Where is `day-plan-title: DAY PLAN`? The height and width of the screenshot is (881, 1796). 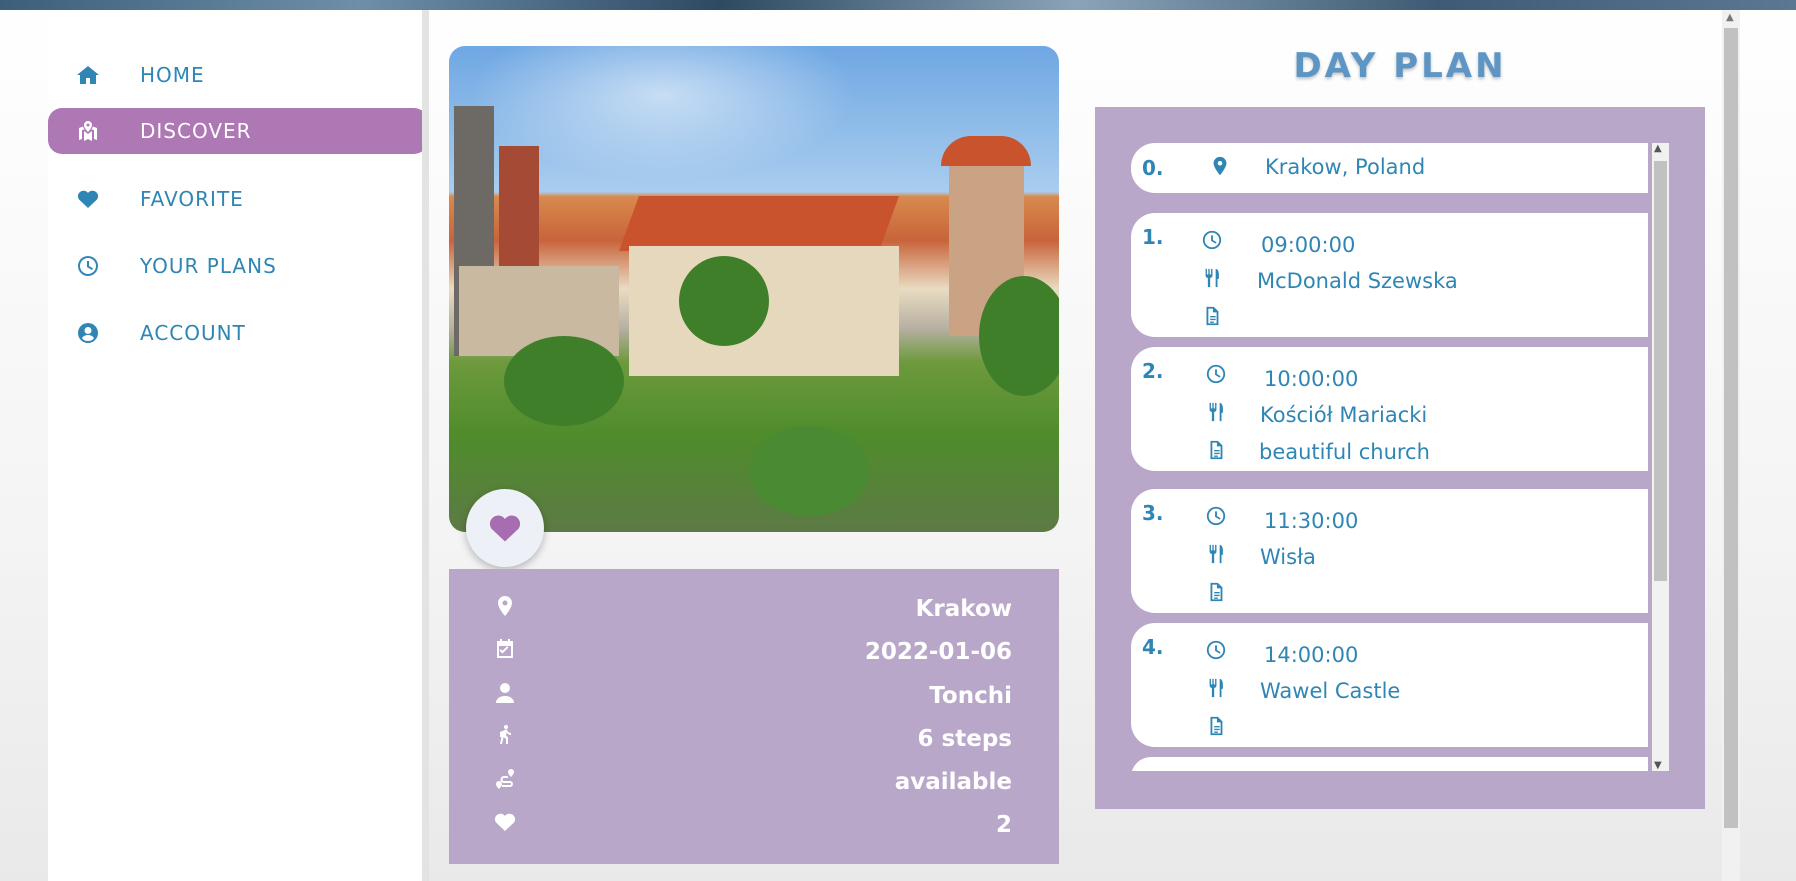 day-plan-title: DAY PLAN is located at coordinates (1400, 66).